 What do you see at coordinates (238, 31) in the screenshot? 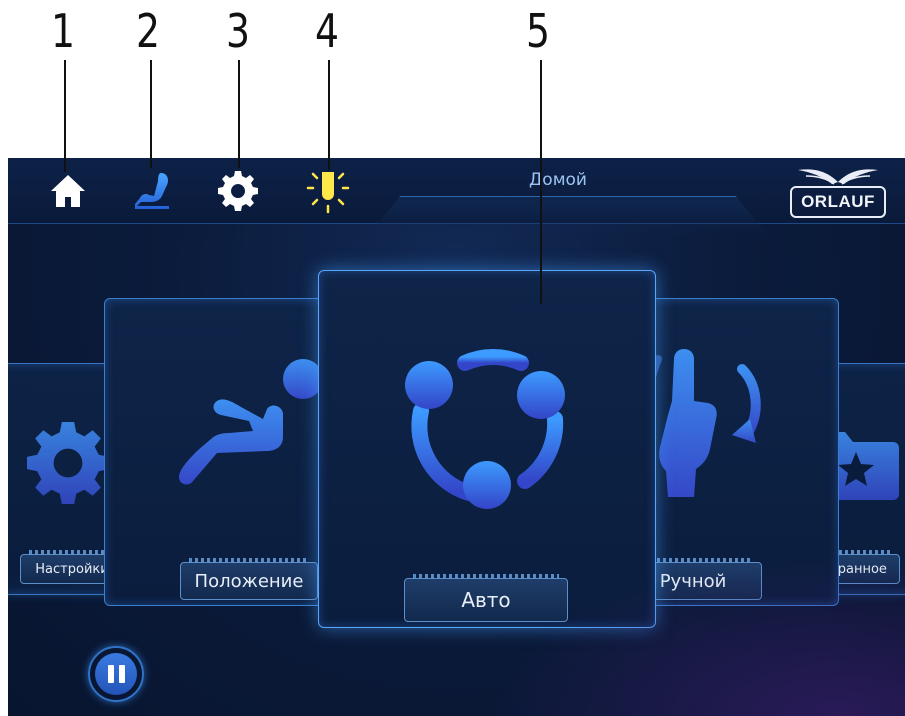
I see `callout-number-3: 3` at bounding box center [238, 31].